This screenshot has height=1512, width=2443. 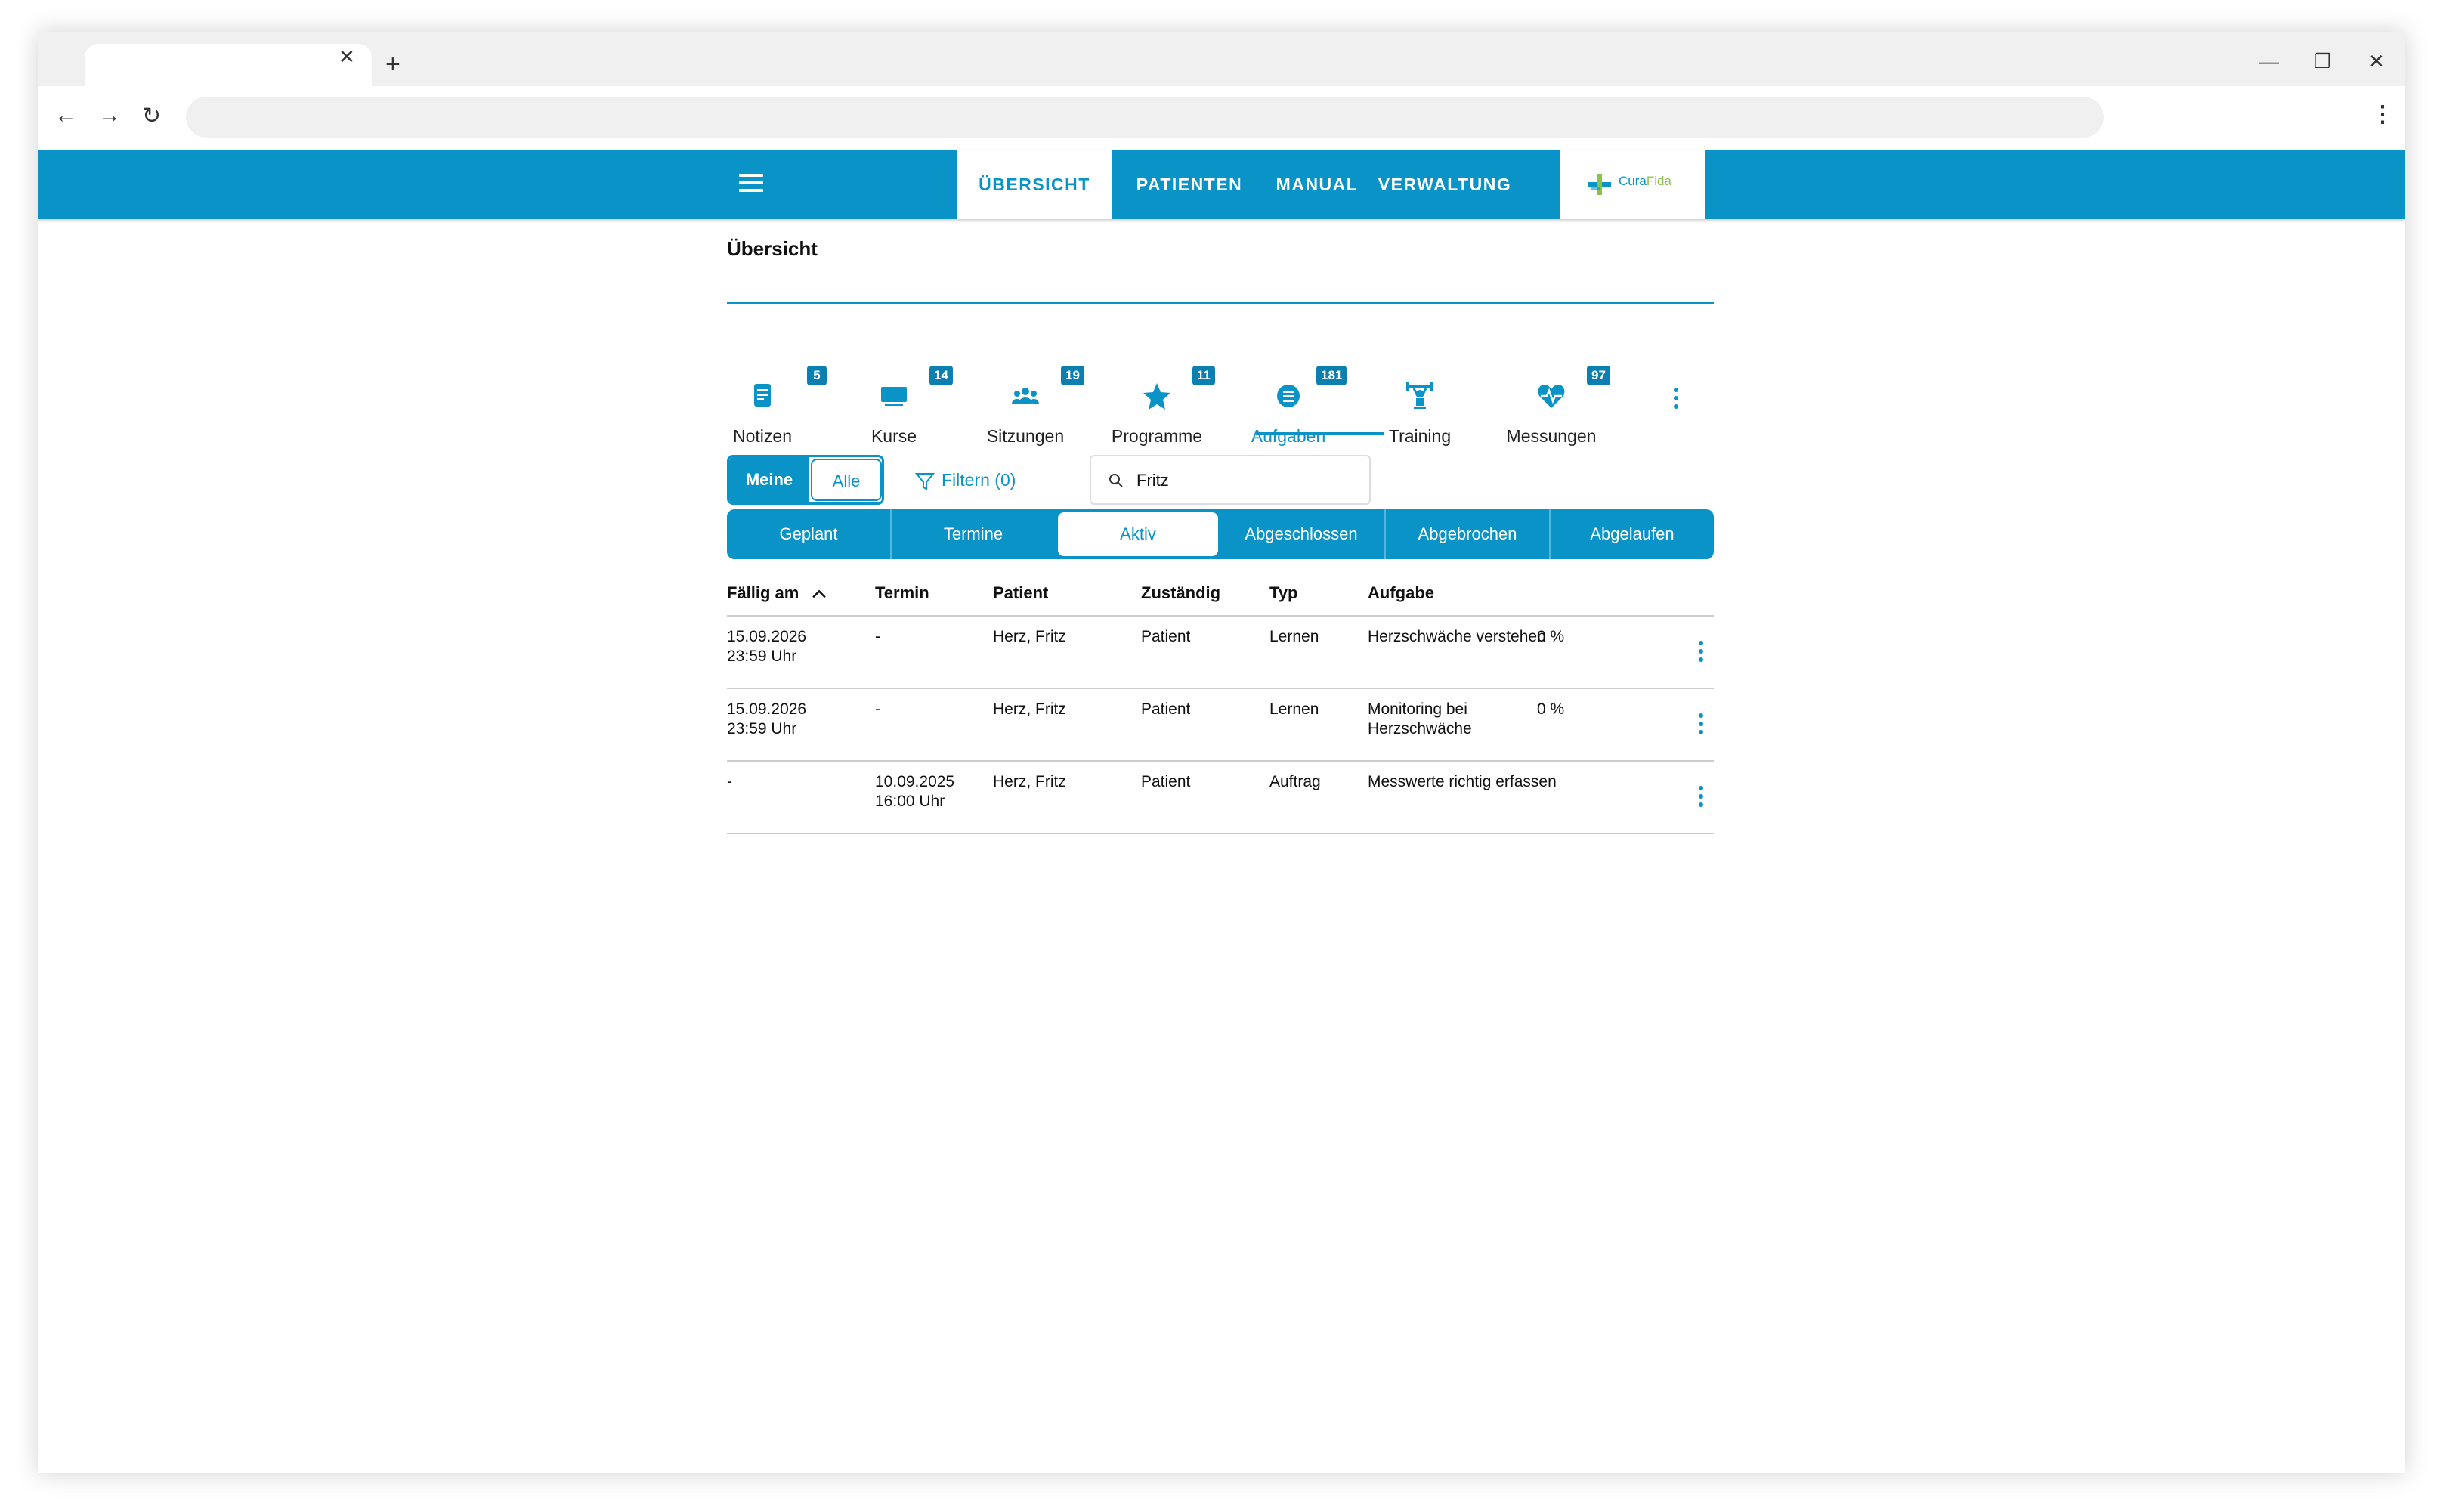 I want to click on search-input, so click(x=1246, y=480).